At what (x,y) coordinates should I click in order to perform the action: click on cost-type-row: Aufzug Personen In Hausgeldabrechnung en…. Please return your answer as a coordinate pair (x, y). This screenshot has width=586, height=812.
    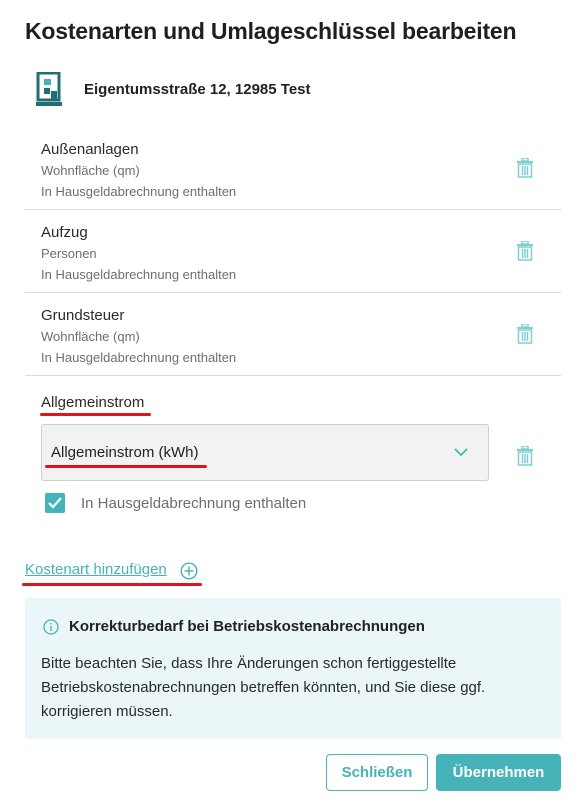
    Looking at the image, I should click on (293, 251).